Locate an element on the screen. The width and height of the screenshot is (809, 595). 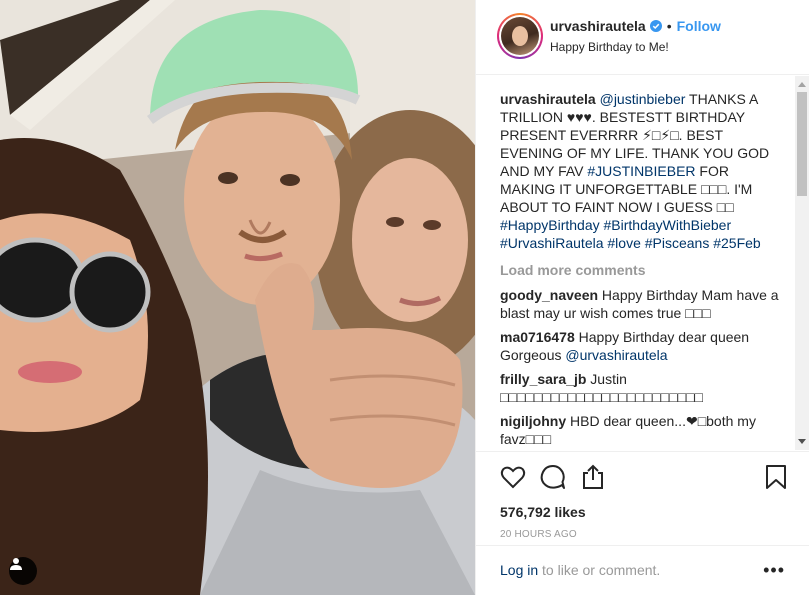
comments-scrollbar is located at coordinates (802, 263).